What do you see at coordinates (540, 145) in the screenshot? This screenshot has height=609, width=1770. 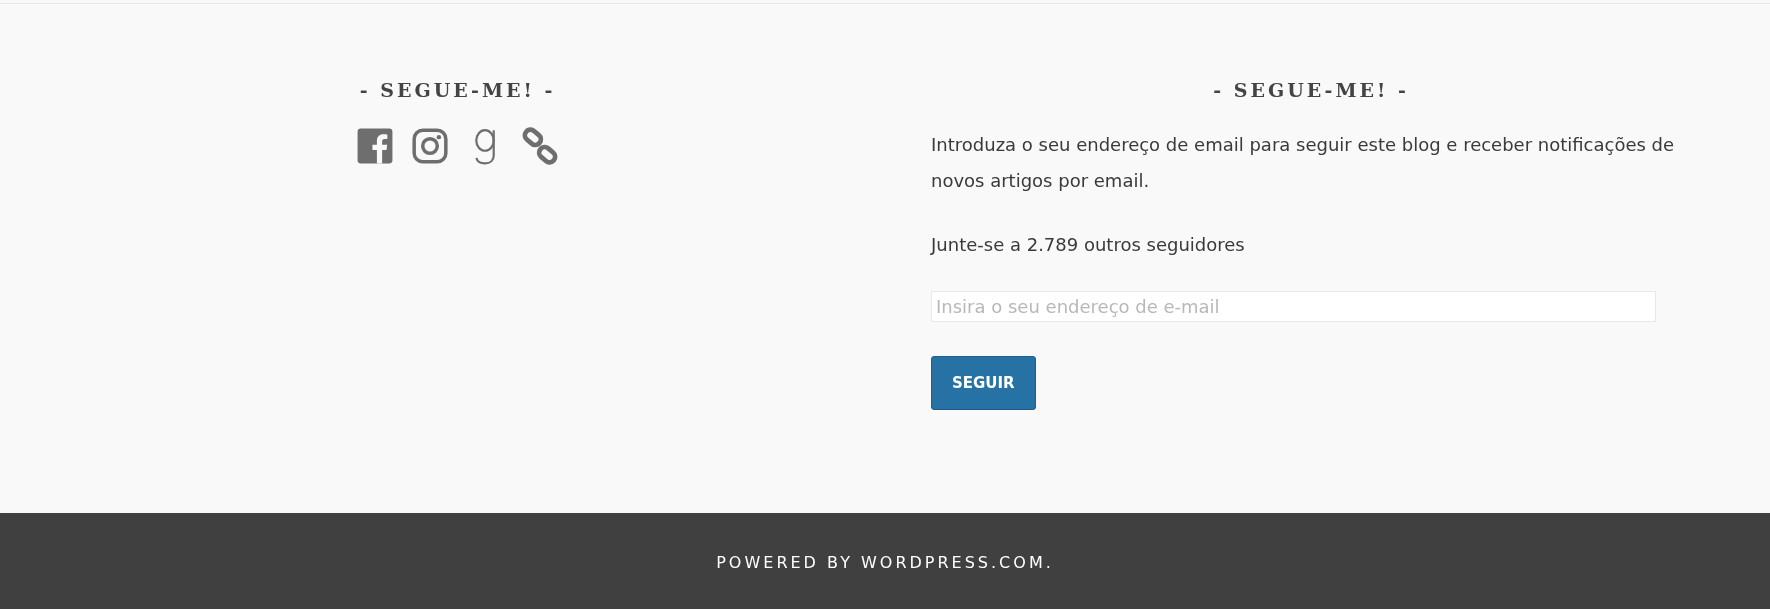 I see `chain-link-icon` at bounding box center [540, 145].